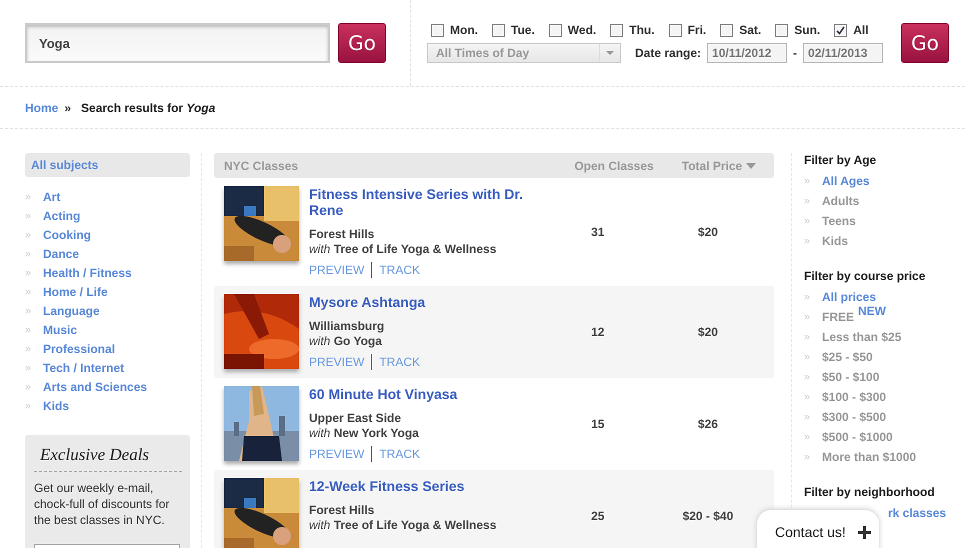 This screenshot has width=965, height=548. What do you see at coordinates (598, 424) in the screenshot?
I see `open-classes-cell-text: 15` at bounding box center [598, 424].